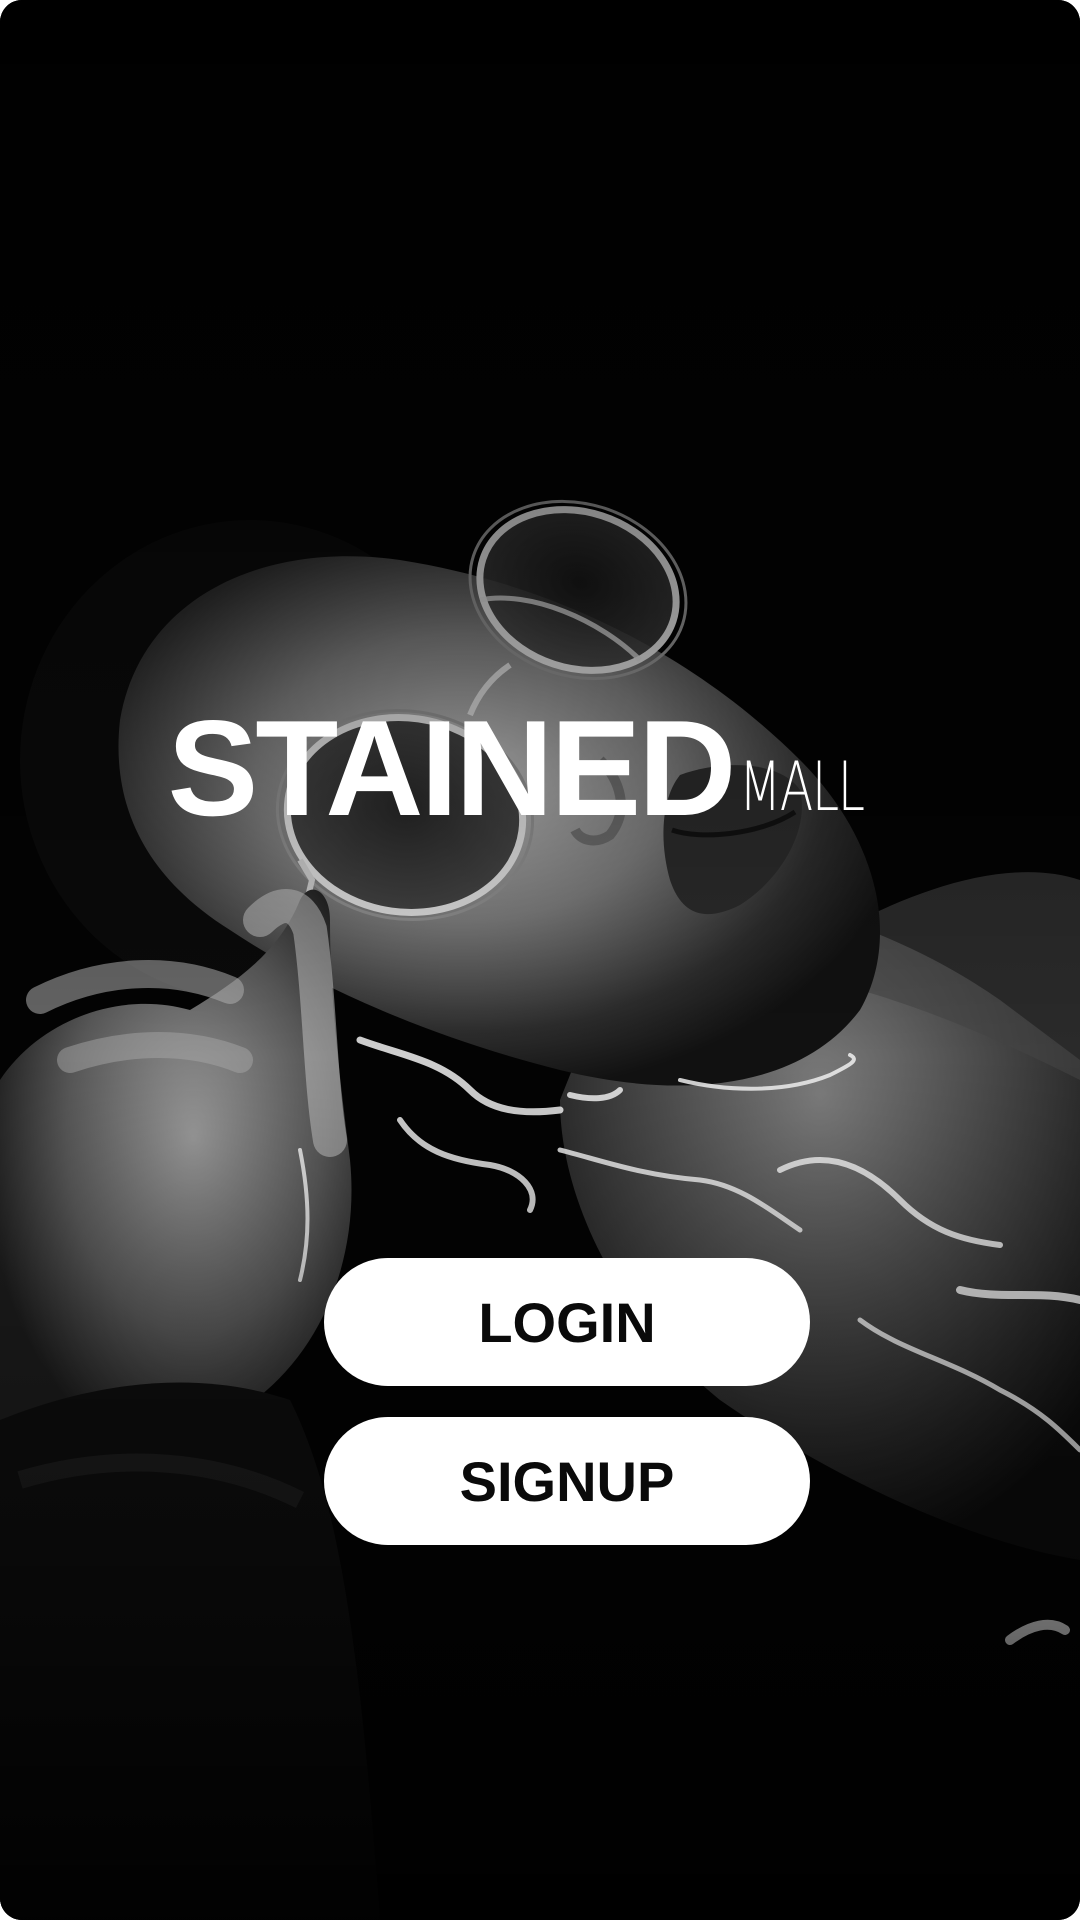 The width and height of the screenshot is (1080, 1920). What do you see at coordinates (567, 1322) in the screenshot?
I see `login-button: LOGIN` at bounding box center [567, 1322].